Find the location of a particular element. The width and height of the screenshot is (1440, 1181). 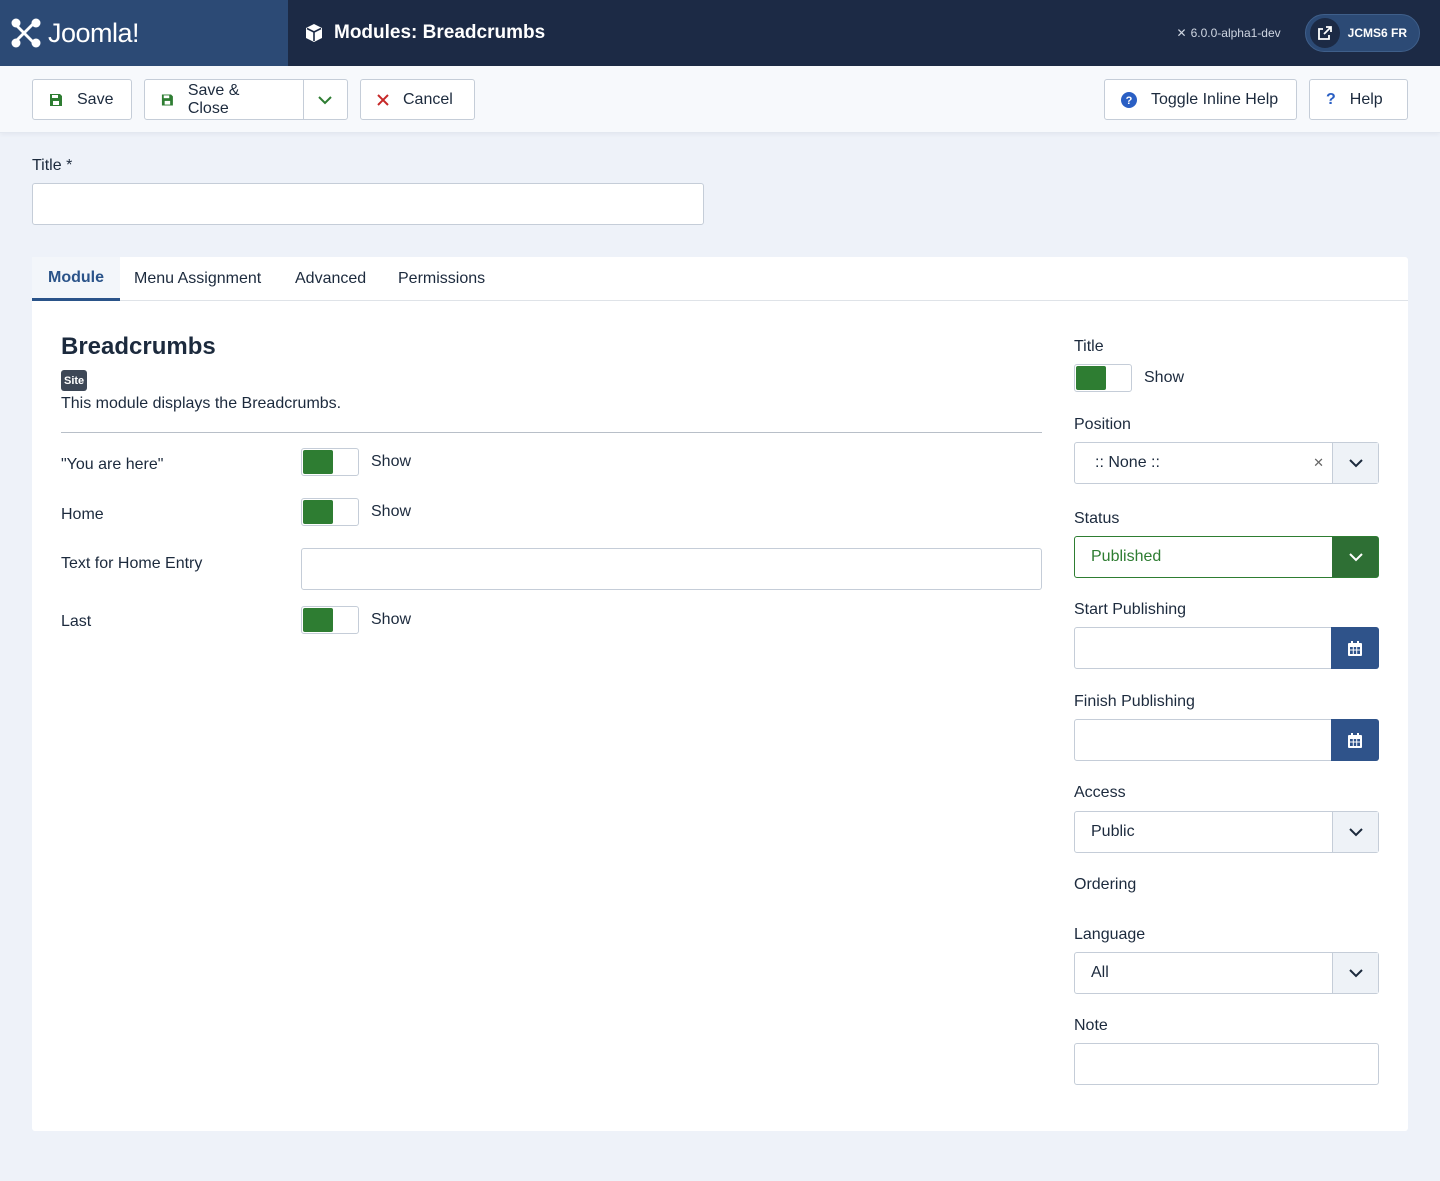

save-label: Save is located at coordinates (95, 99).